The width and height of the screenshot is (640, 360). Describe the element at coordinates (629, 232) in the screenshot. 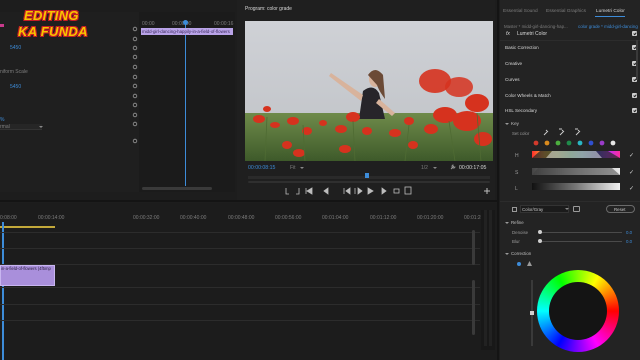

I see `denoise-value: 0.0` at that location.